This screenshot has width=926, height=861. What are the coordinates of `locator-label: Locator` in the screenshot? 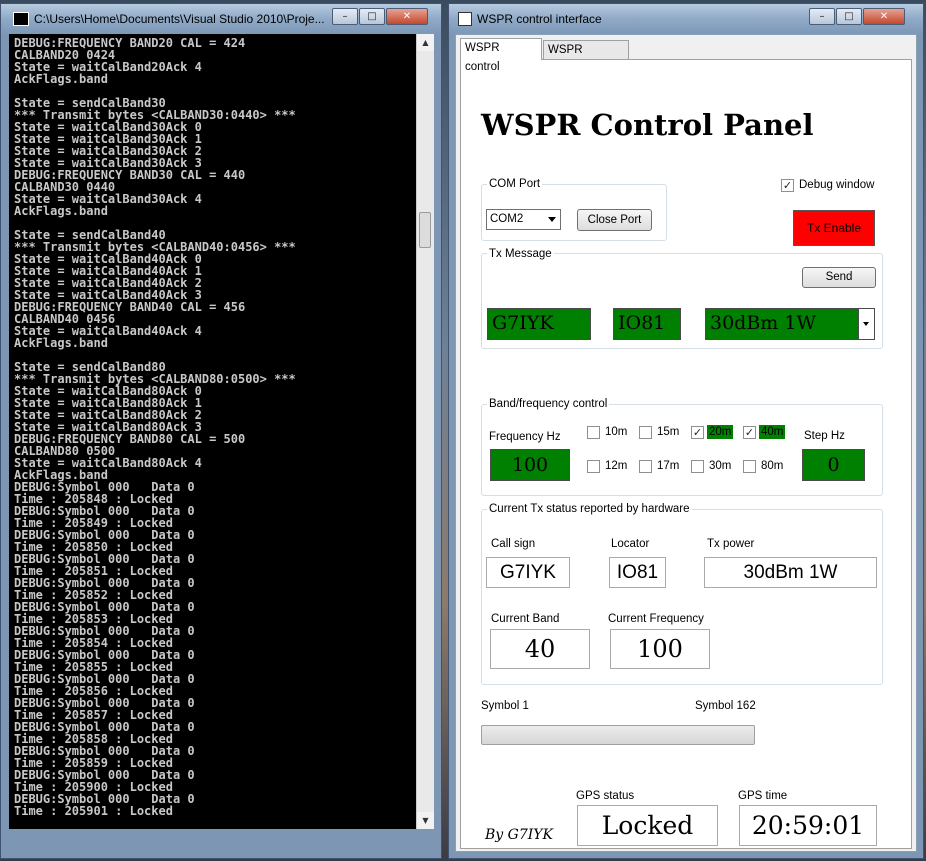 It's located at (630, 544).